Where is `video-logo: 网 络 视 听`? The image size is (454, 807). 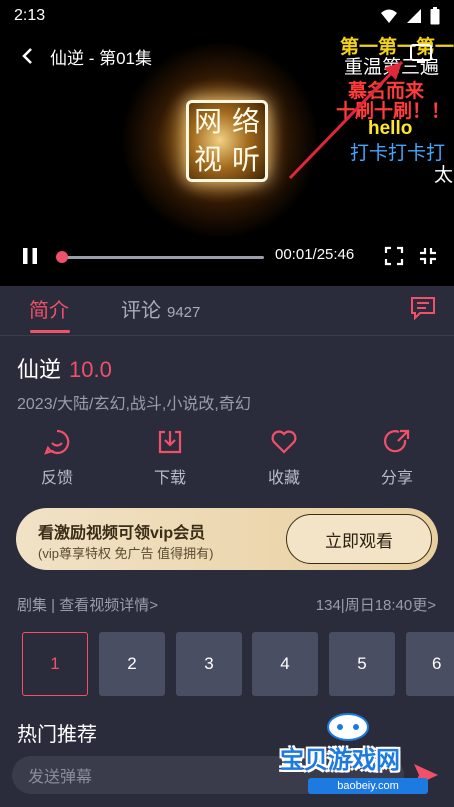
video-logo: 网 络 视 听 is located at coordinates (227, 141).